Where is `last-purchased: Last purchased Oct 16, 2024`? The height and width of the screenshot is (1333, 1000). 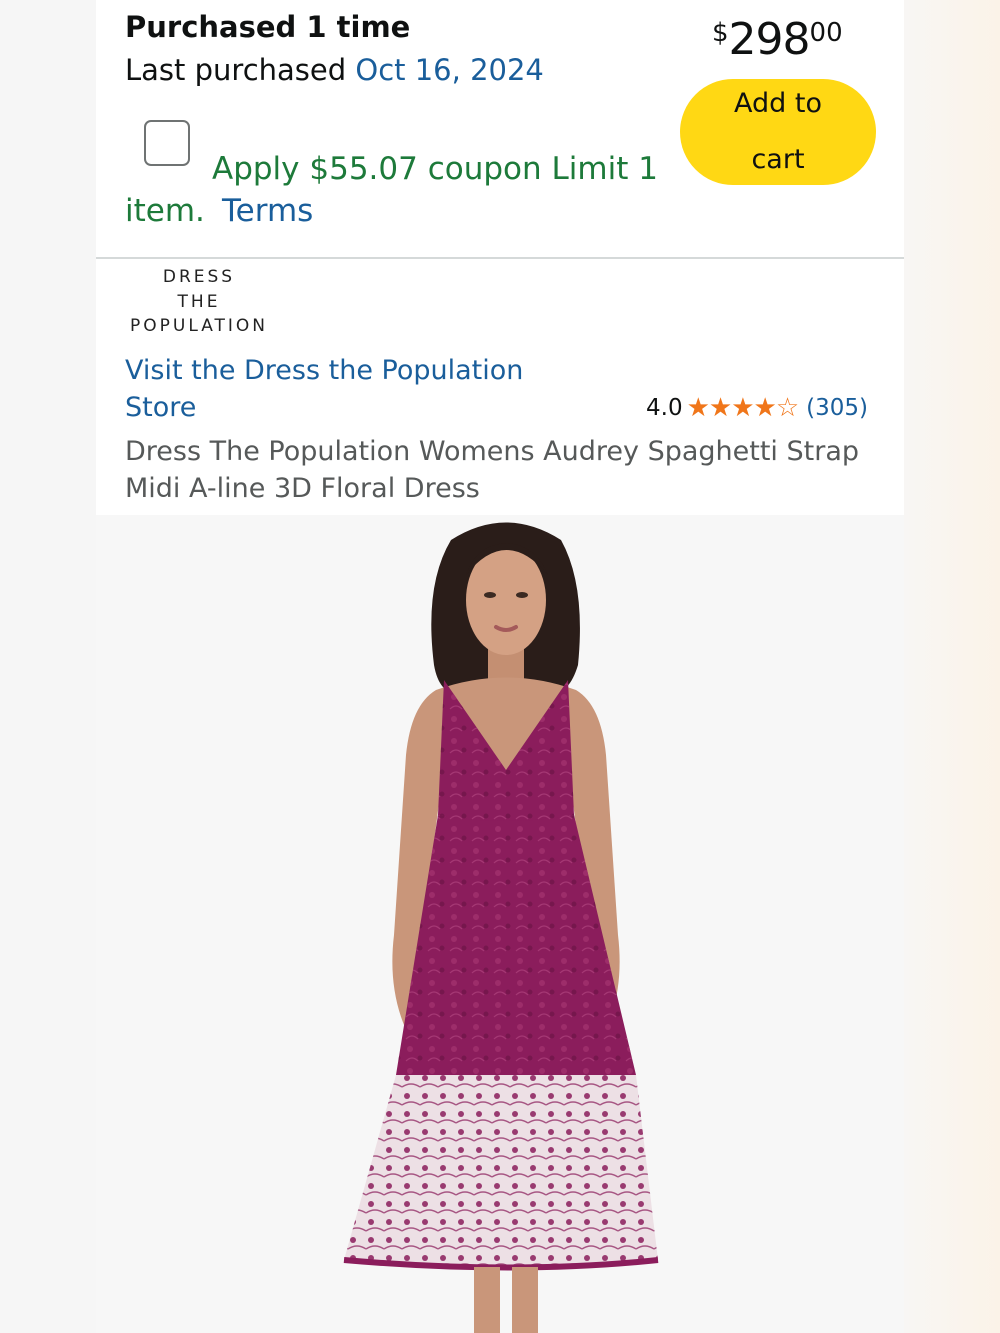 last-purchased: Last purchased Oct 16, 2024 is located at coordinates (334, 70).